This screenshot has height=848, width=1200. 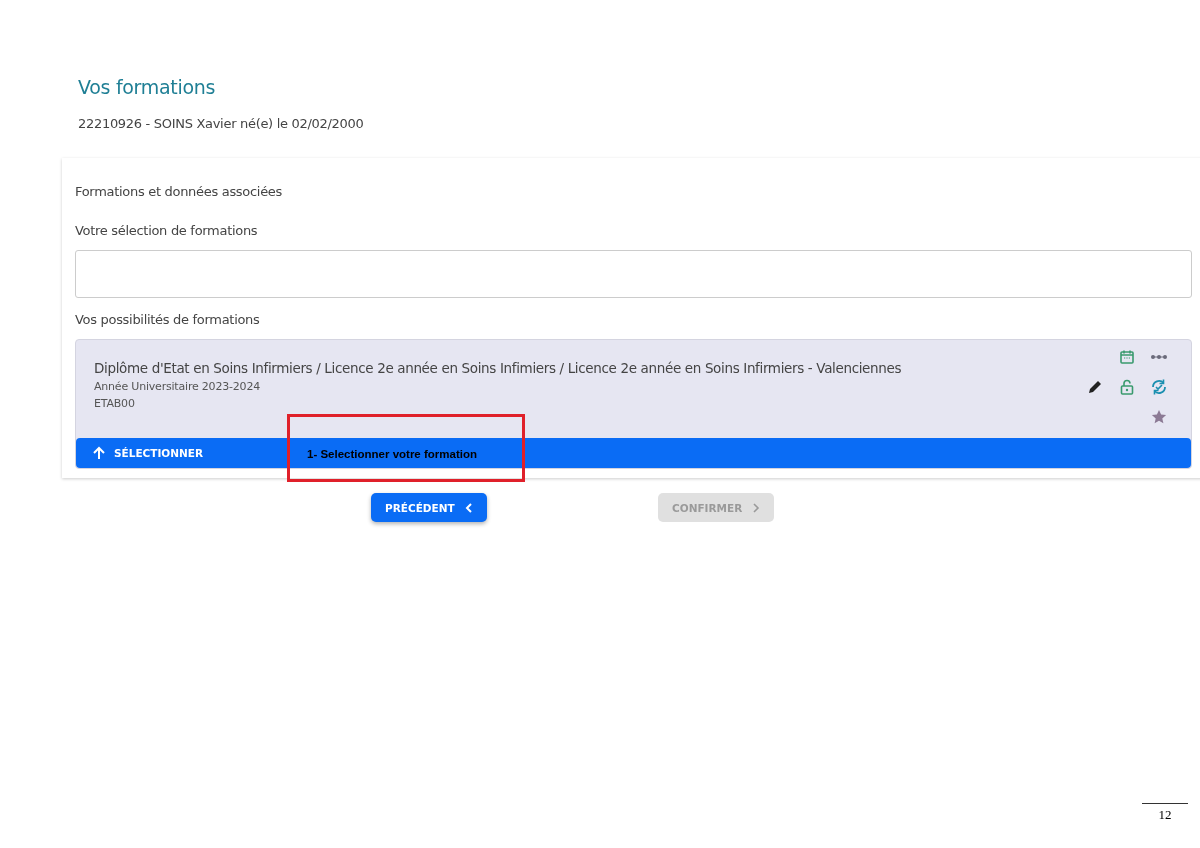 I want to click on selection-field, so click(x=633, y=274).